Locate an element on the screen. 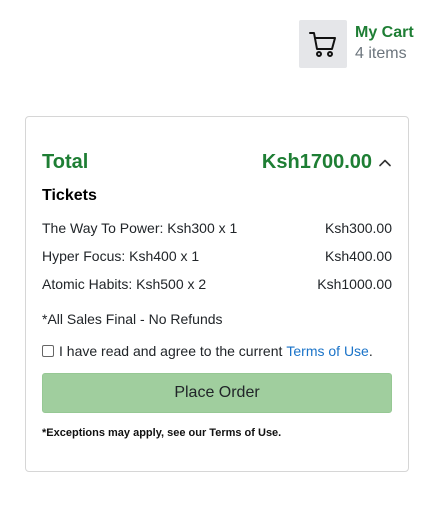 The image size is (445, 529). ticket-row: Hyper Focus: Ksh400 x 1 Ksh400.00 is located at coordinates (217, 261).